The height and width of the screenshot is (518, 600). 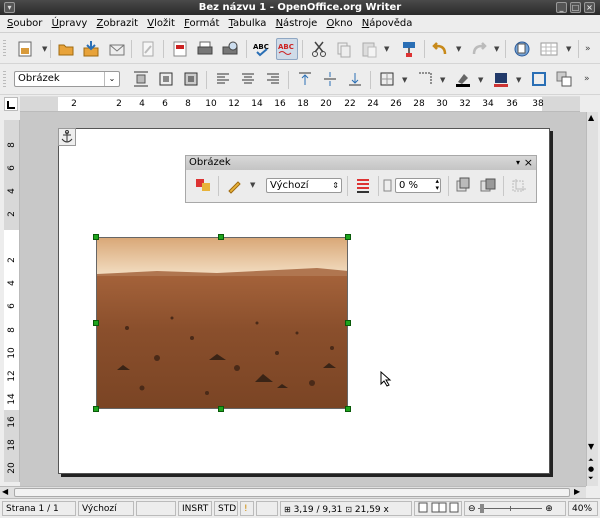 What do you see at coordinates (44, 49) in the screenshot?
I see `new-dropdown-icon: ▼` at bounding box center [44, 49].